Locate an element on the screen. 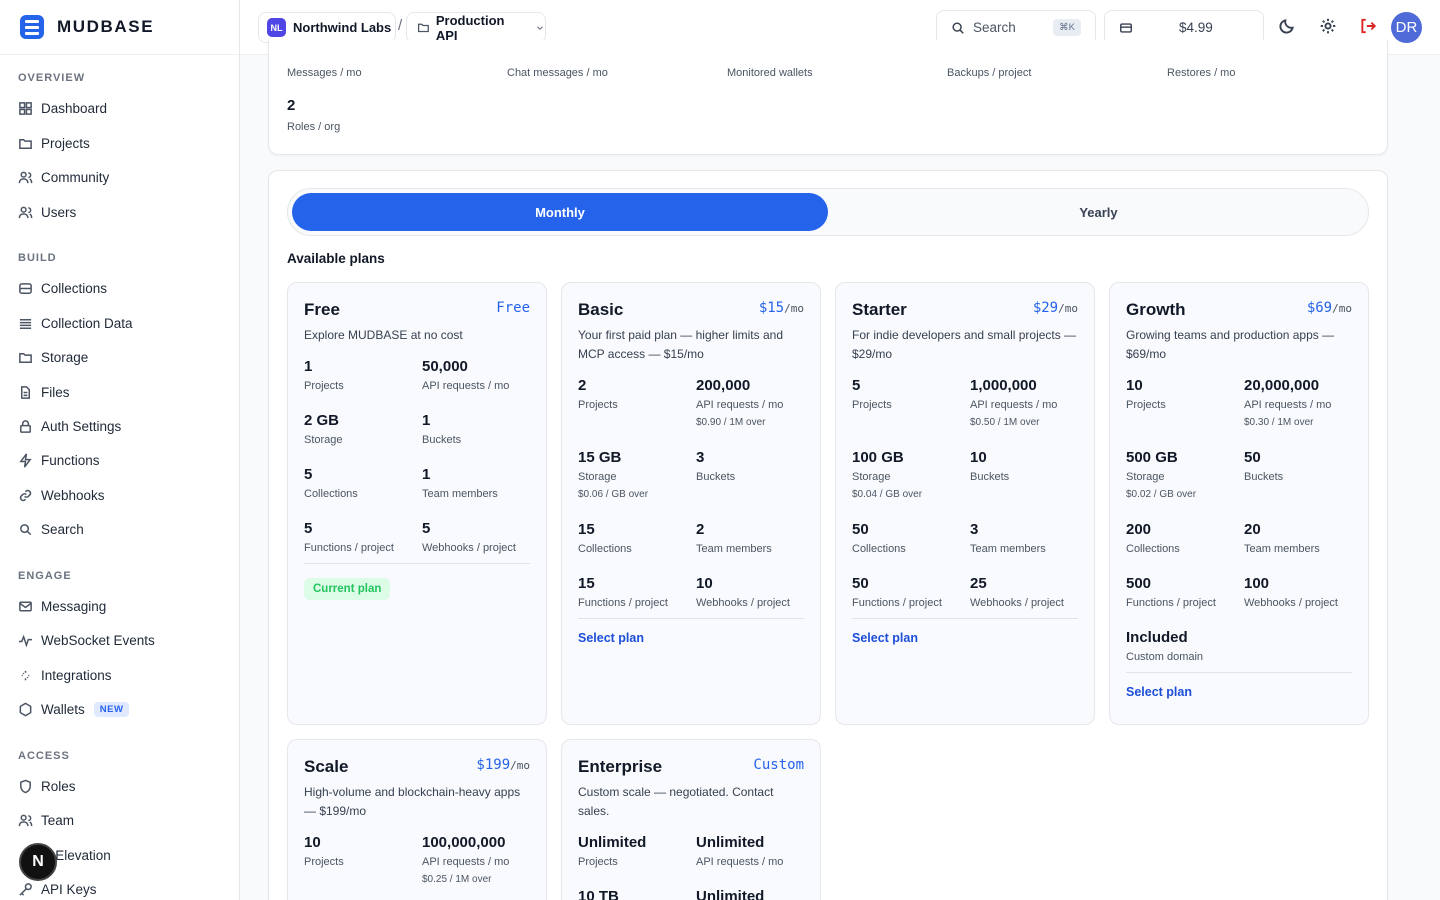  sidebar-item-collections: Collections is located at coordinates (62, 288).